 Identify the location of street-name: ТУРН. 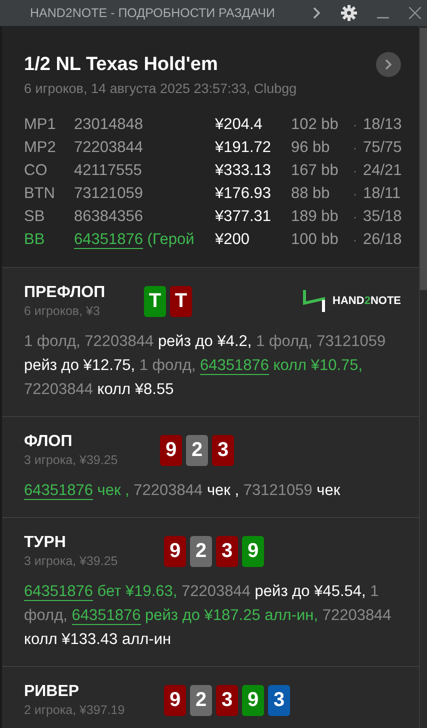
(45, 543).